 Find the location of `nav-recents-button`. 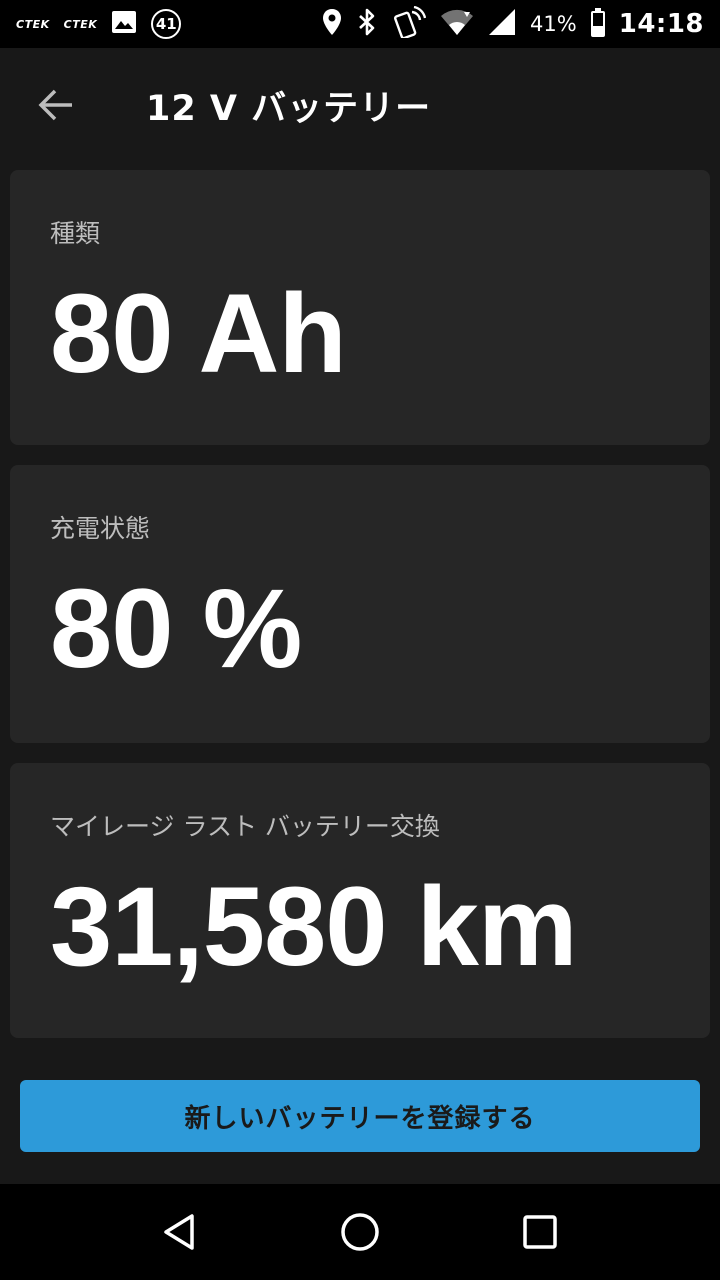

nav-recents-button is located at coordinates (540, 1232).